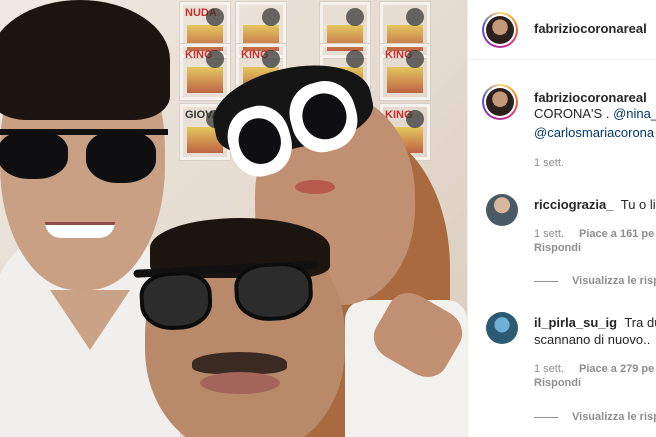 Image resolution: width=656 pixels, height=437 pixels. I want to click on post-header: fabriziocoronareal, so click(562, 30).